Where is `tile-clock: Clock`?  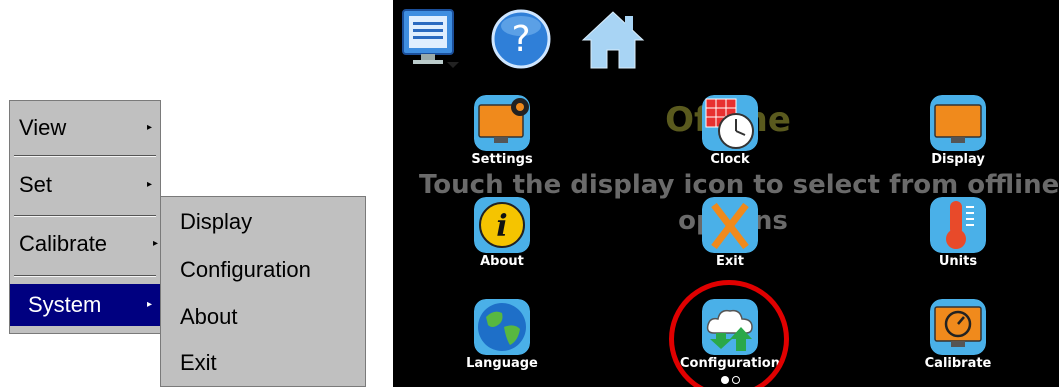 tile-clock: Clock is located at coordinates (730, 135).